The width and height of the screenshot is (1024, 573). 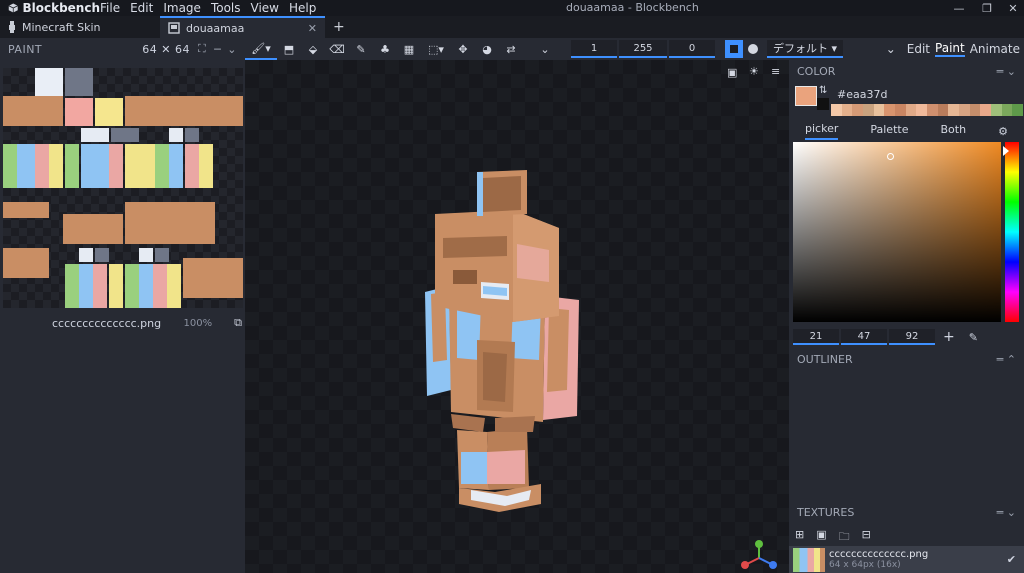 What do you see at coordinates (594, 49) in the screenshot?
I see `brush-size-input: 1` at bounding box center [594, 49].